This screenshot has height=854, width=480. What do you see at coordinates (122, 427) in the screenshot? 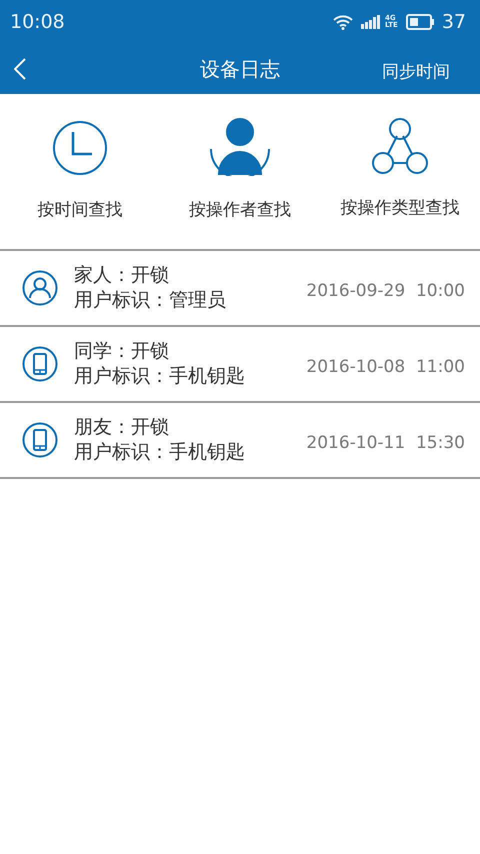
I see `log-title: 朋友：开锁` at bounding box center [122, 427].